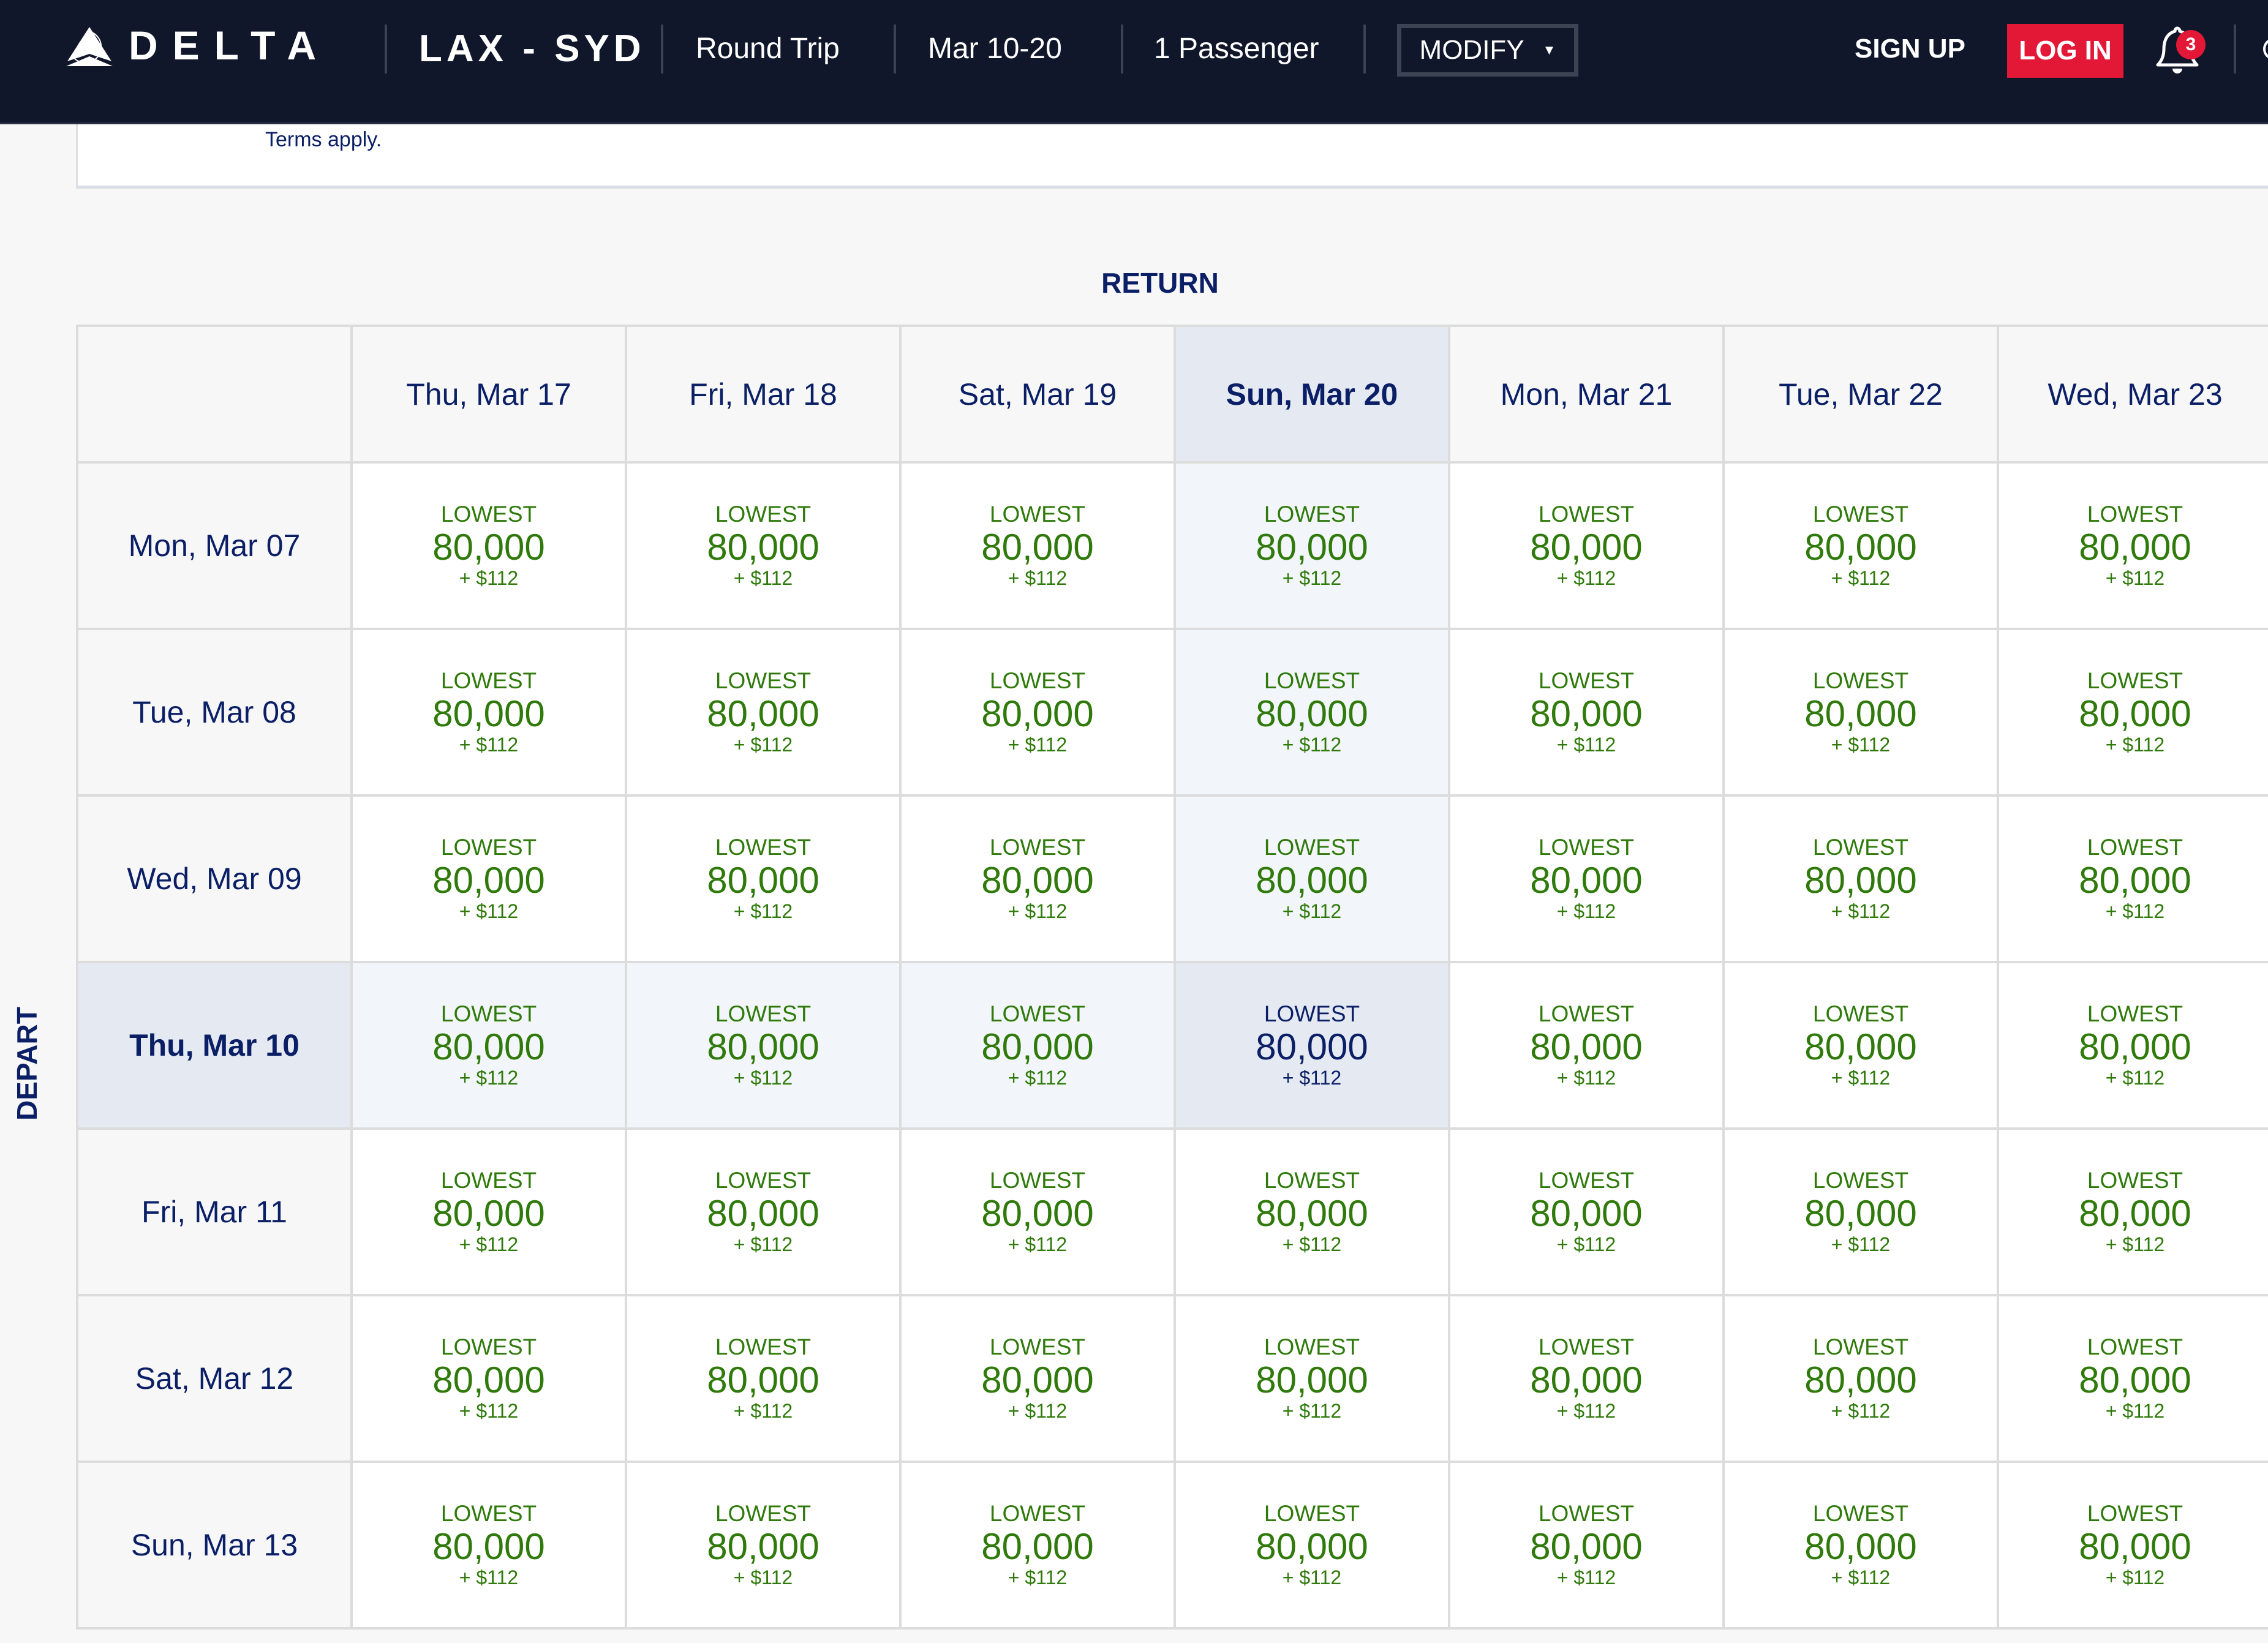  What do you see at coordinates (215, 547) in the screenshot?
I see `depart-date-header: Mon, Mar 07` at bounding box center [215, 547].